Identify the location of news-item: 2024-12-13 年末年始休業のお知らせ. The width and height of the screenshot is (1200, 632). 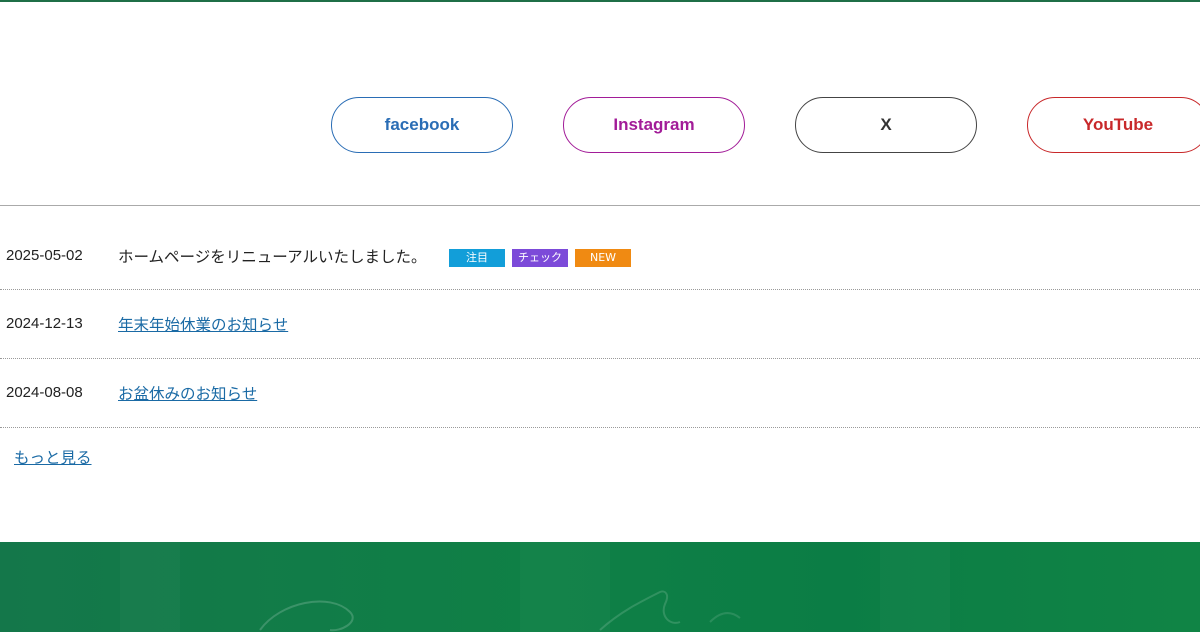
(600, 324).